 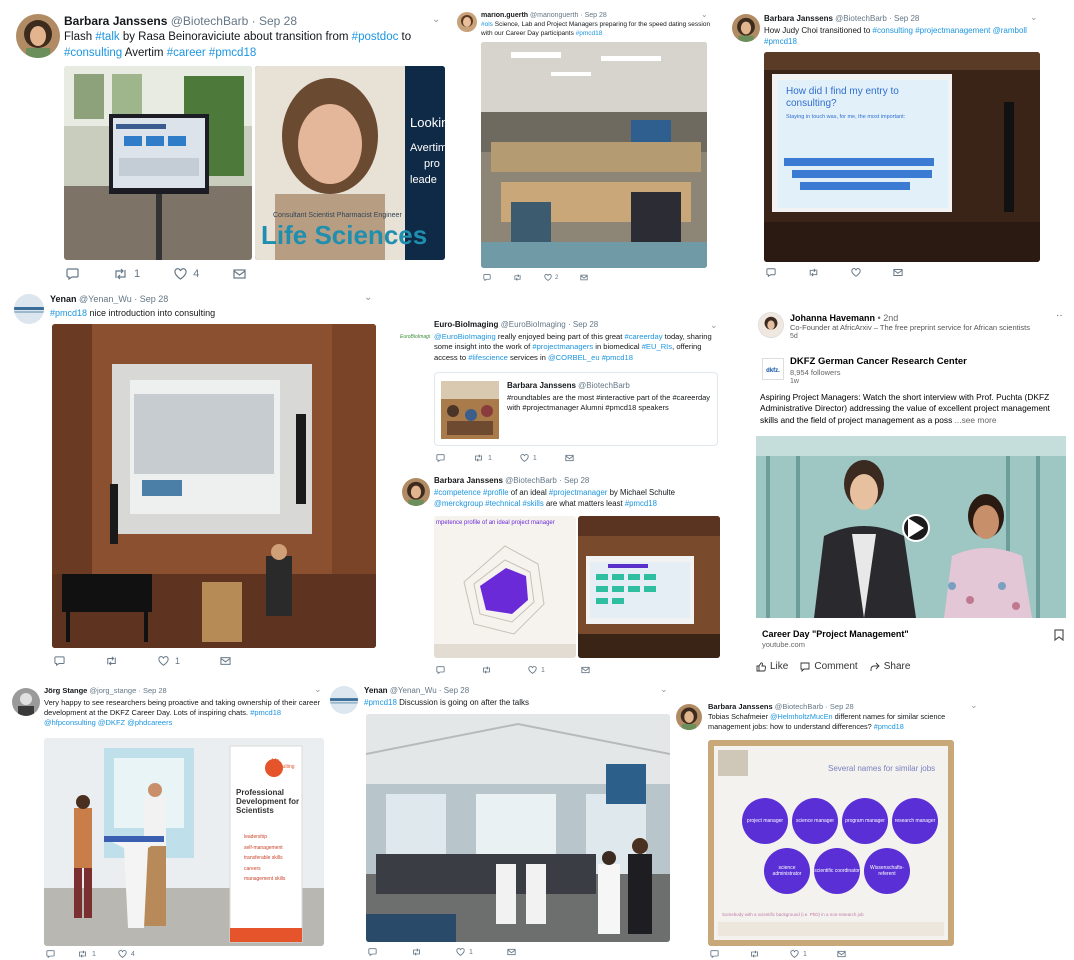 I want to click on li-comment-button: Comment, so click(x=829, y=667).